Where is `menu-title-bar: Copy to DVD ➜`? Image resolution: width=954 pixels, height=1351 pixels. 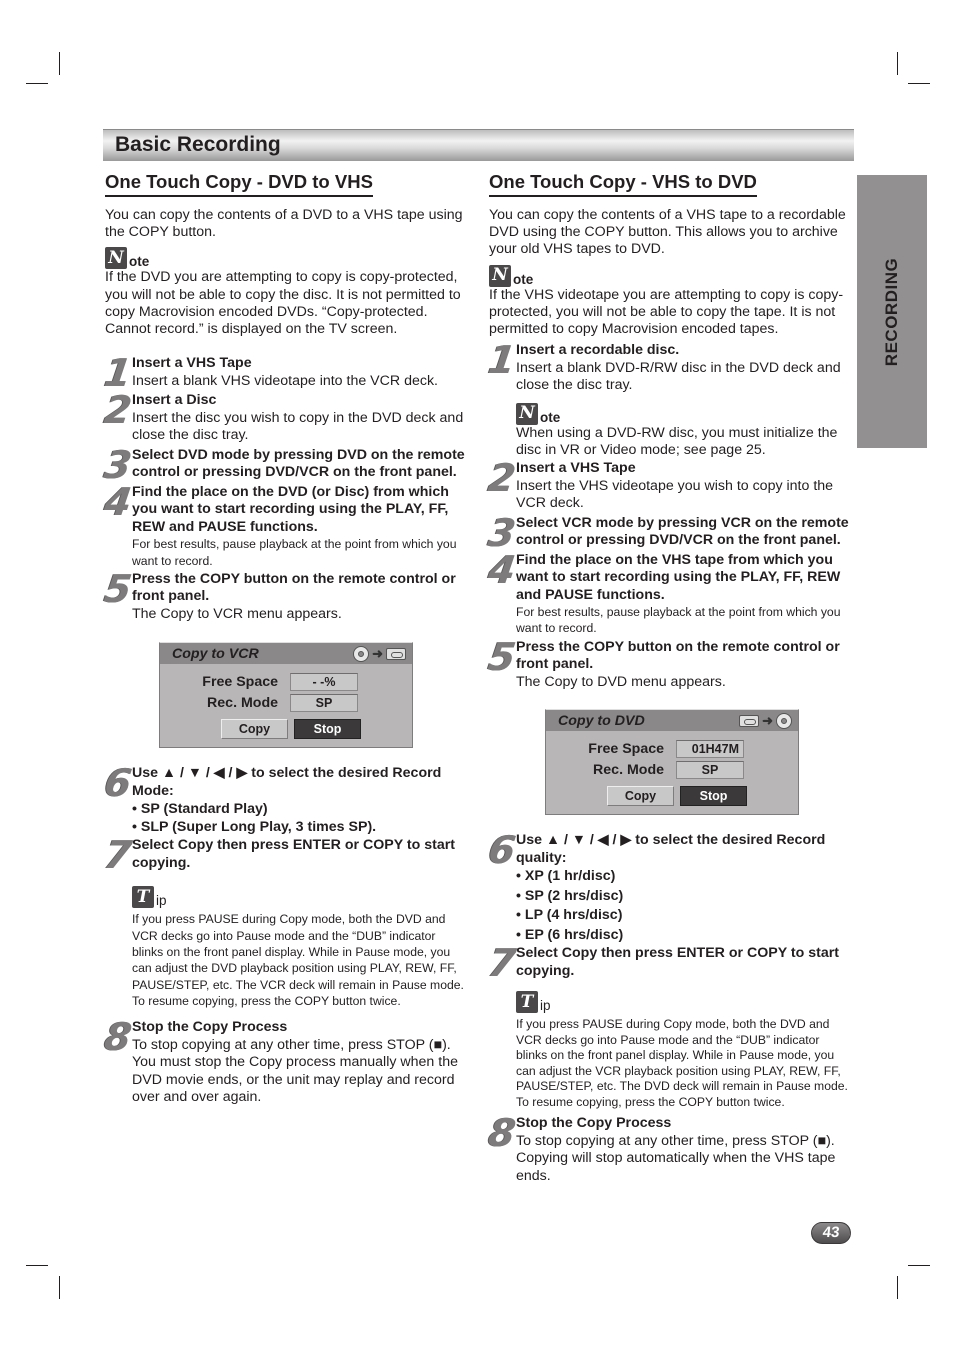
menu-title-bar: Copy to DVD ➜ is located at coordinates (672, 721).